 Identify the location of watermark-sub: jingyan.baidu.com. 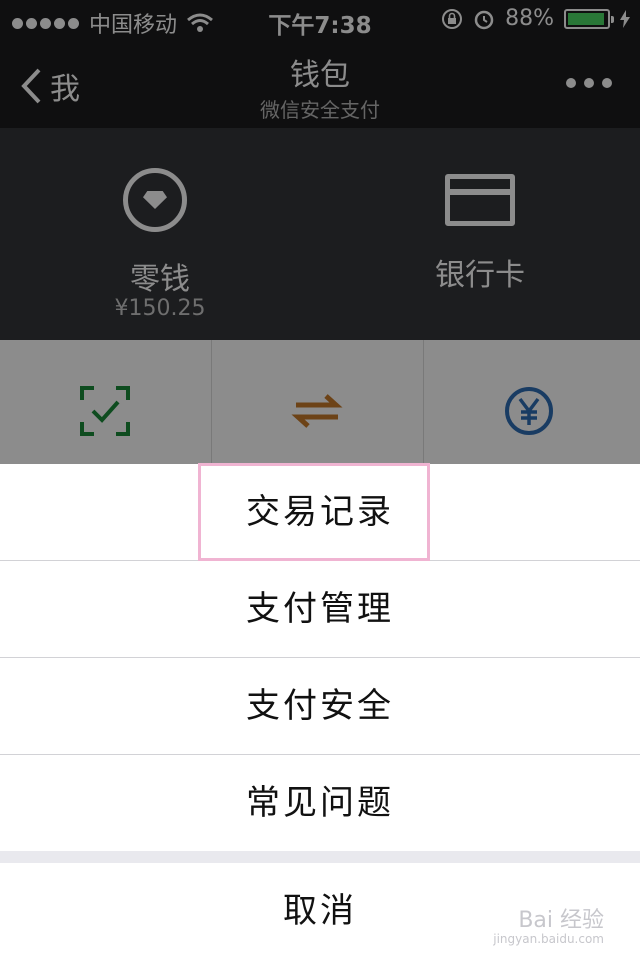
(548, 938).